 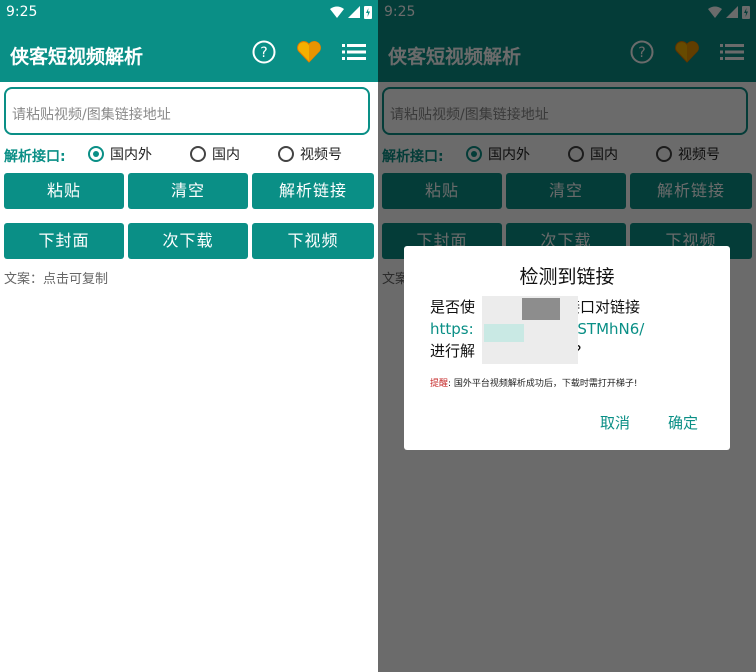 What do you see at coordinates (313, 241) in the screenshot?
I see `download-video-button: 下视频` at bounding box center [313, 241].